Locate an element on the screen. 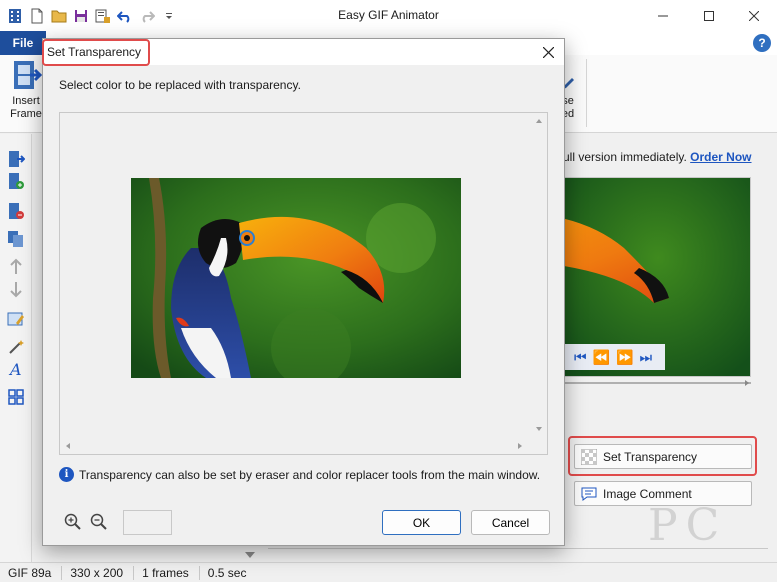 This screenshot has width=777, height=582. delete-frame-icon is located at coordinates (16, 211).